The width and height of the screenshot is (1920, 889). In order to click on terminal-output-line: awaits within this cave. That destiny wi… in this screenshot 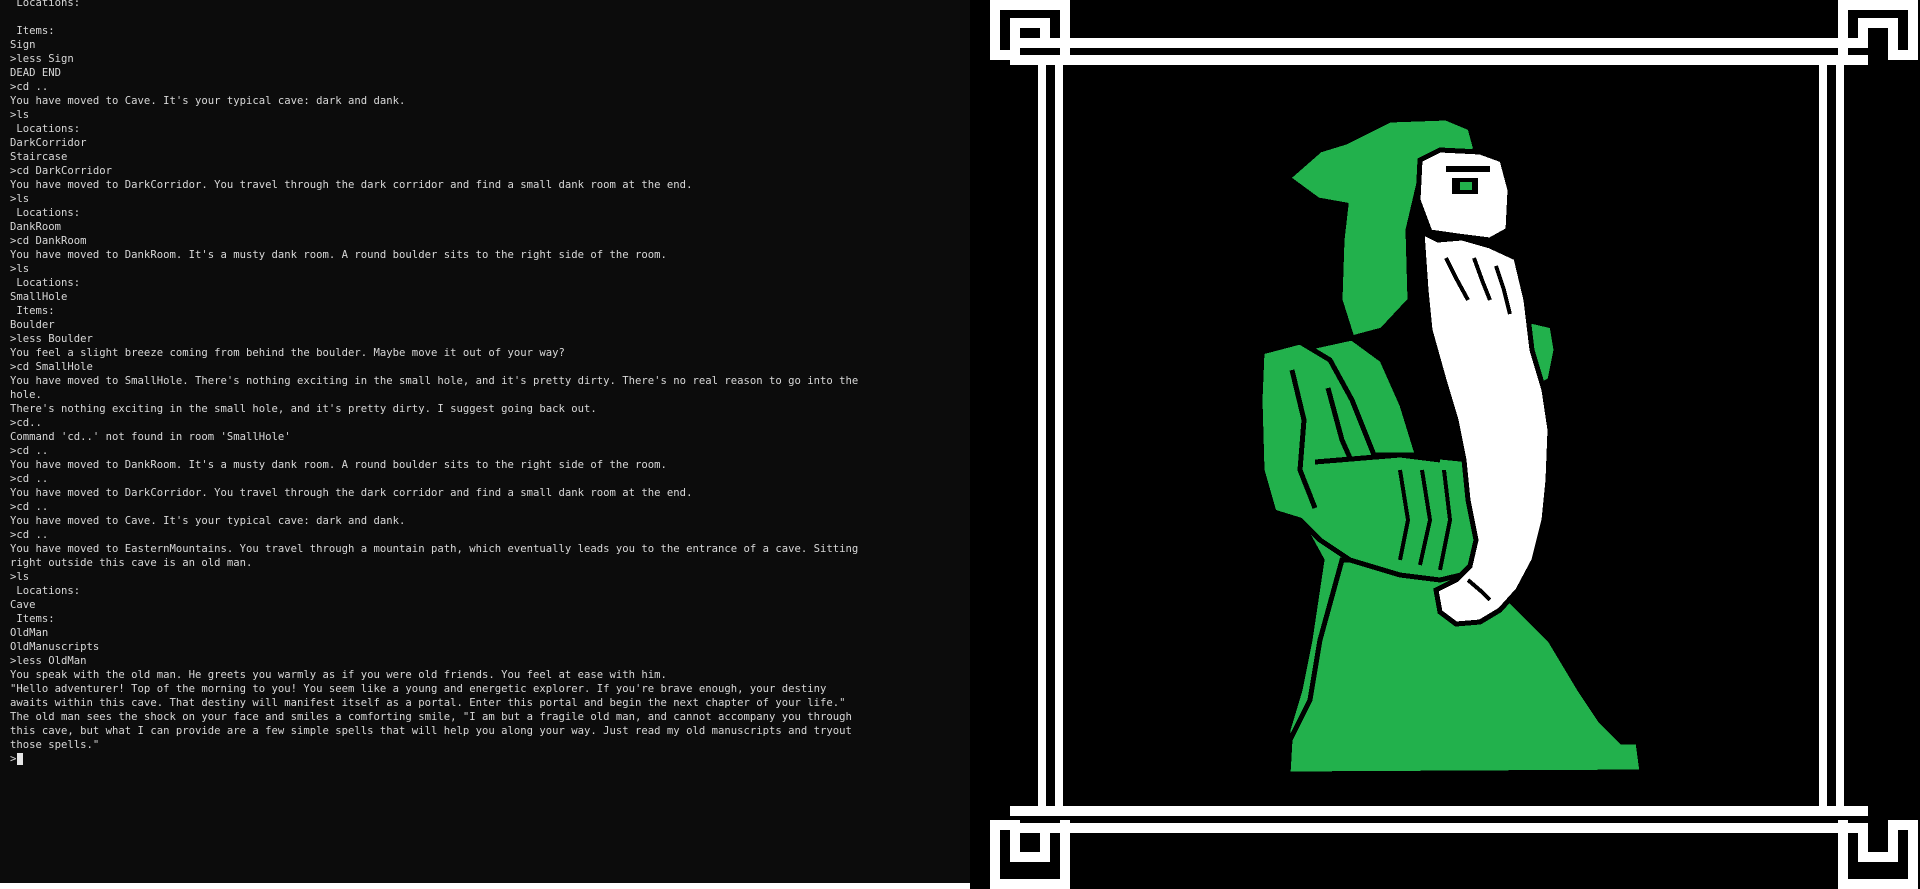, I will do `click(428, 703)`.